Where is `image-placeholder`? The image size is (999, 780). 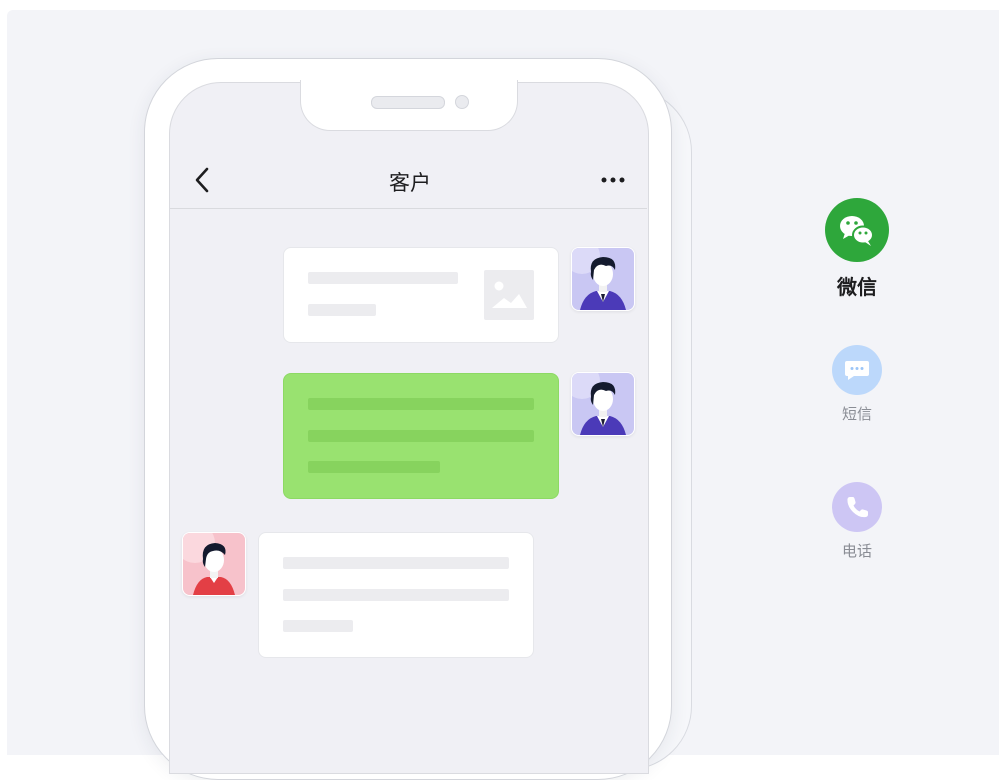
image-placeholder is located at coordinates (509, 295).